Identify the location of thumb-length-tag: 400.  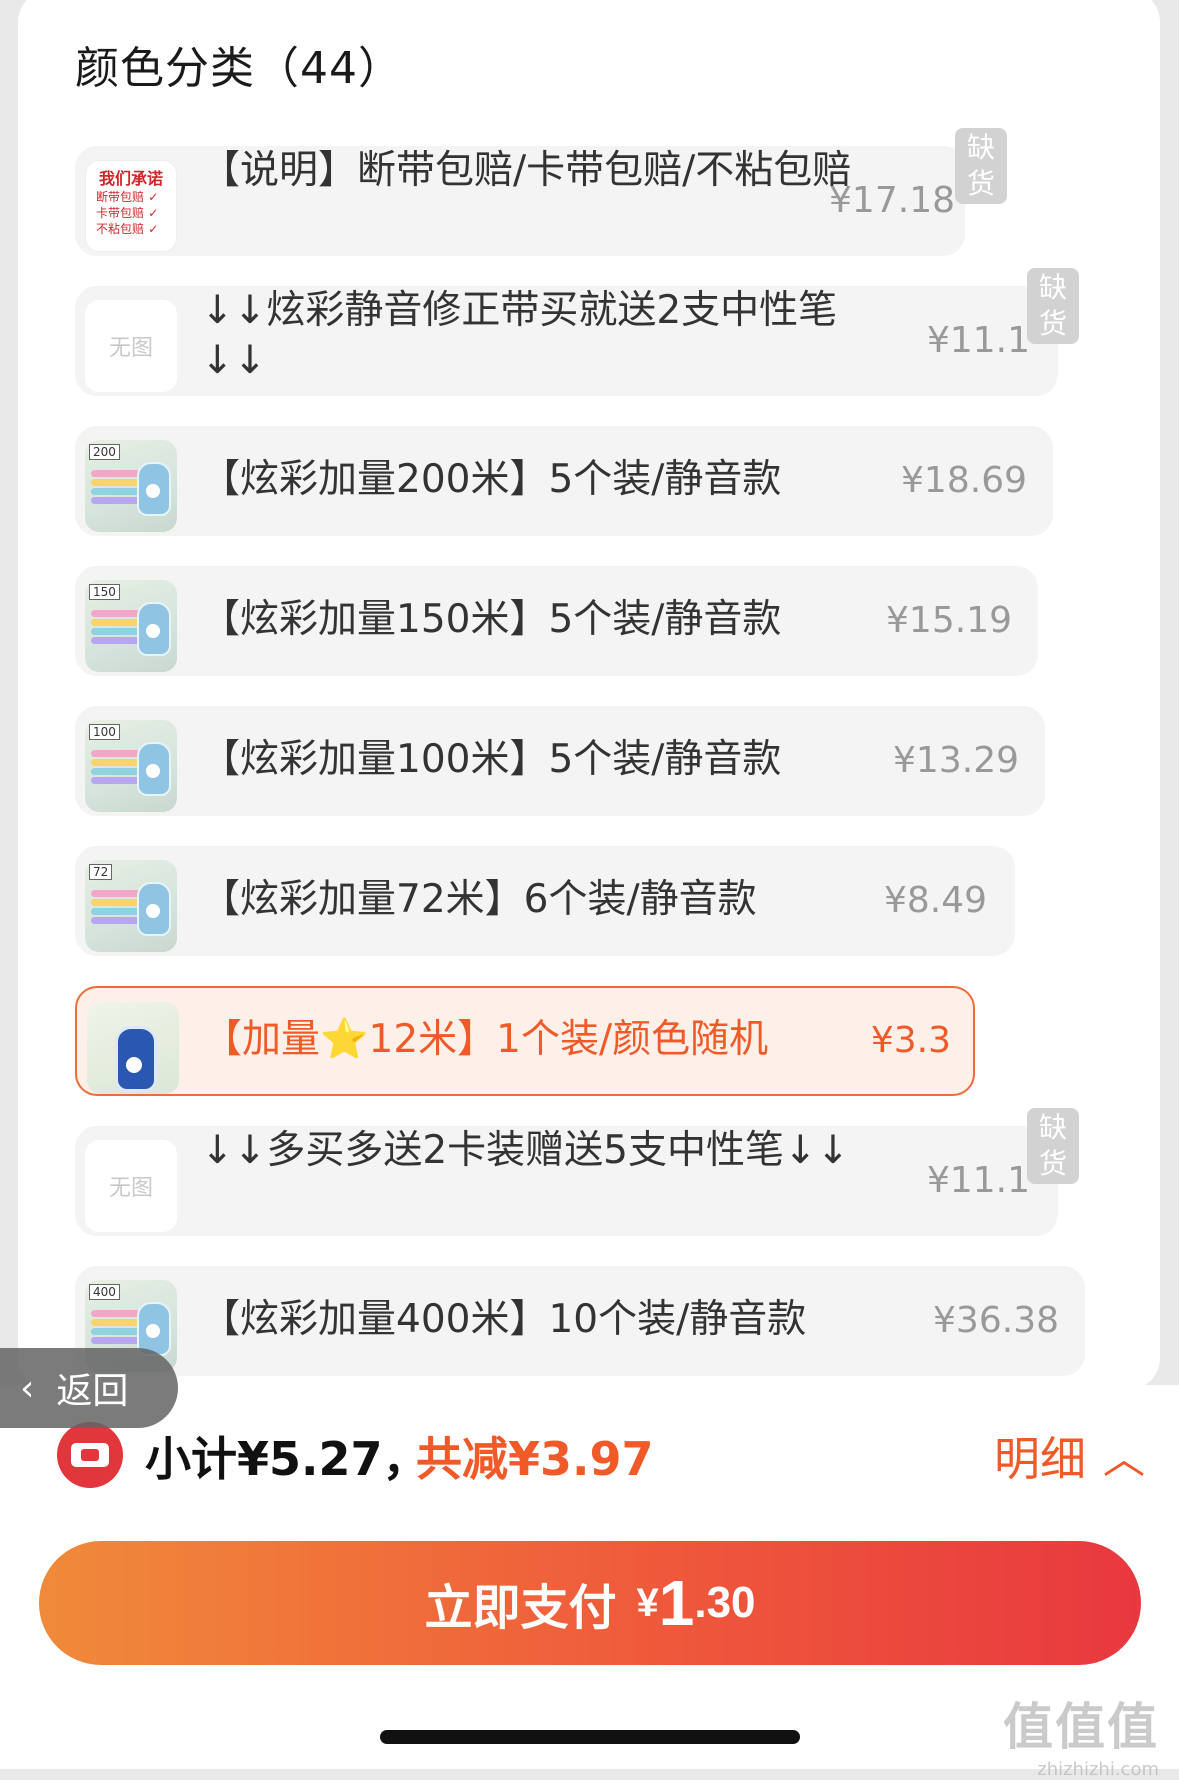
(104, 1292).